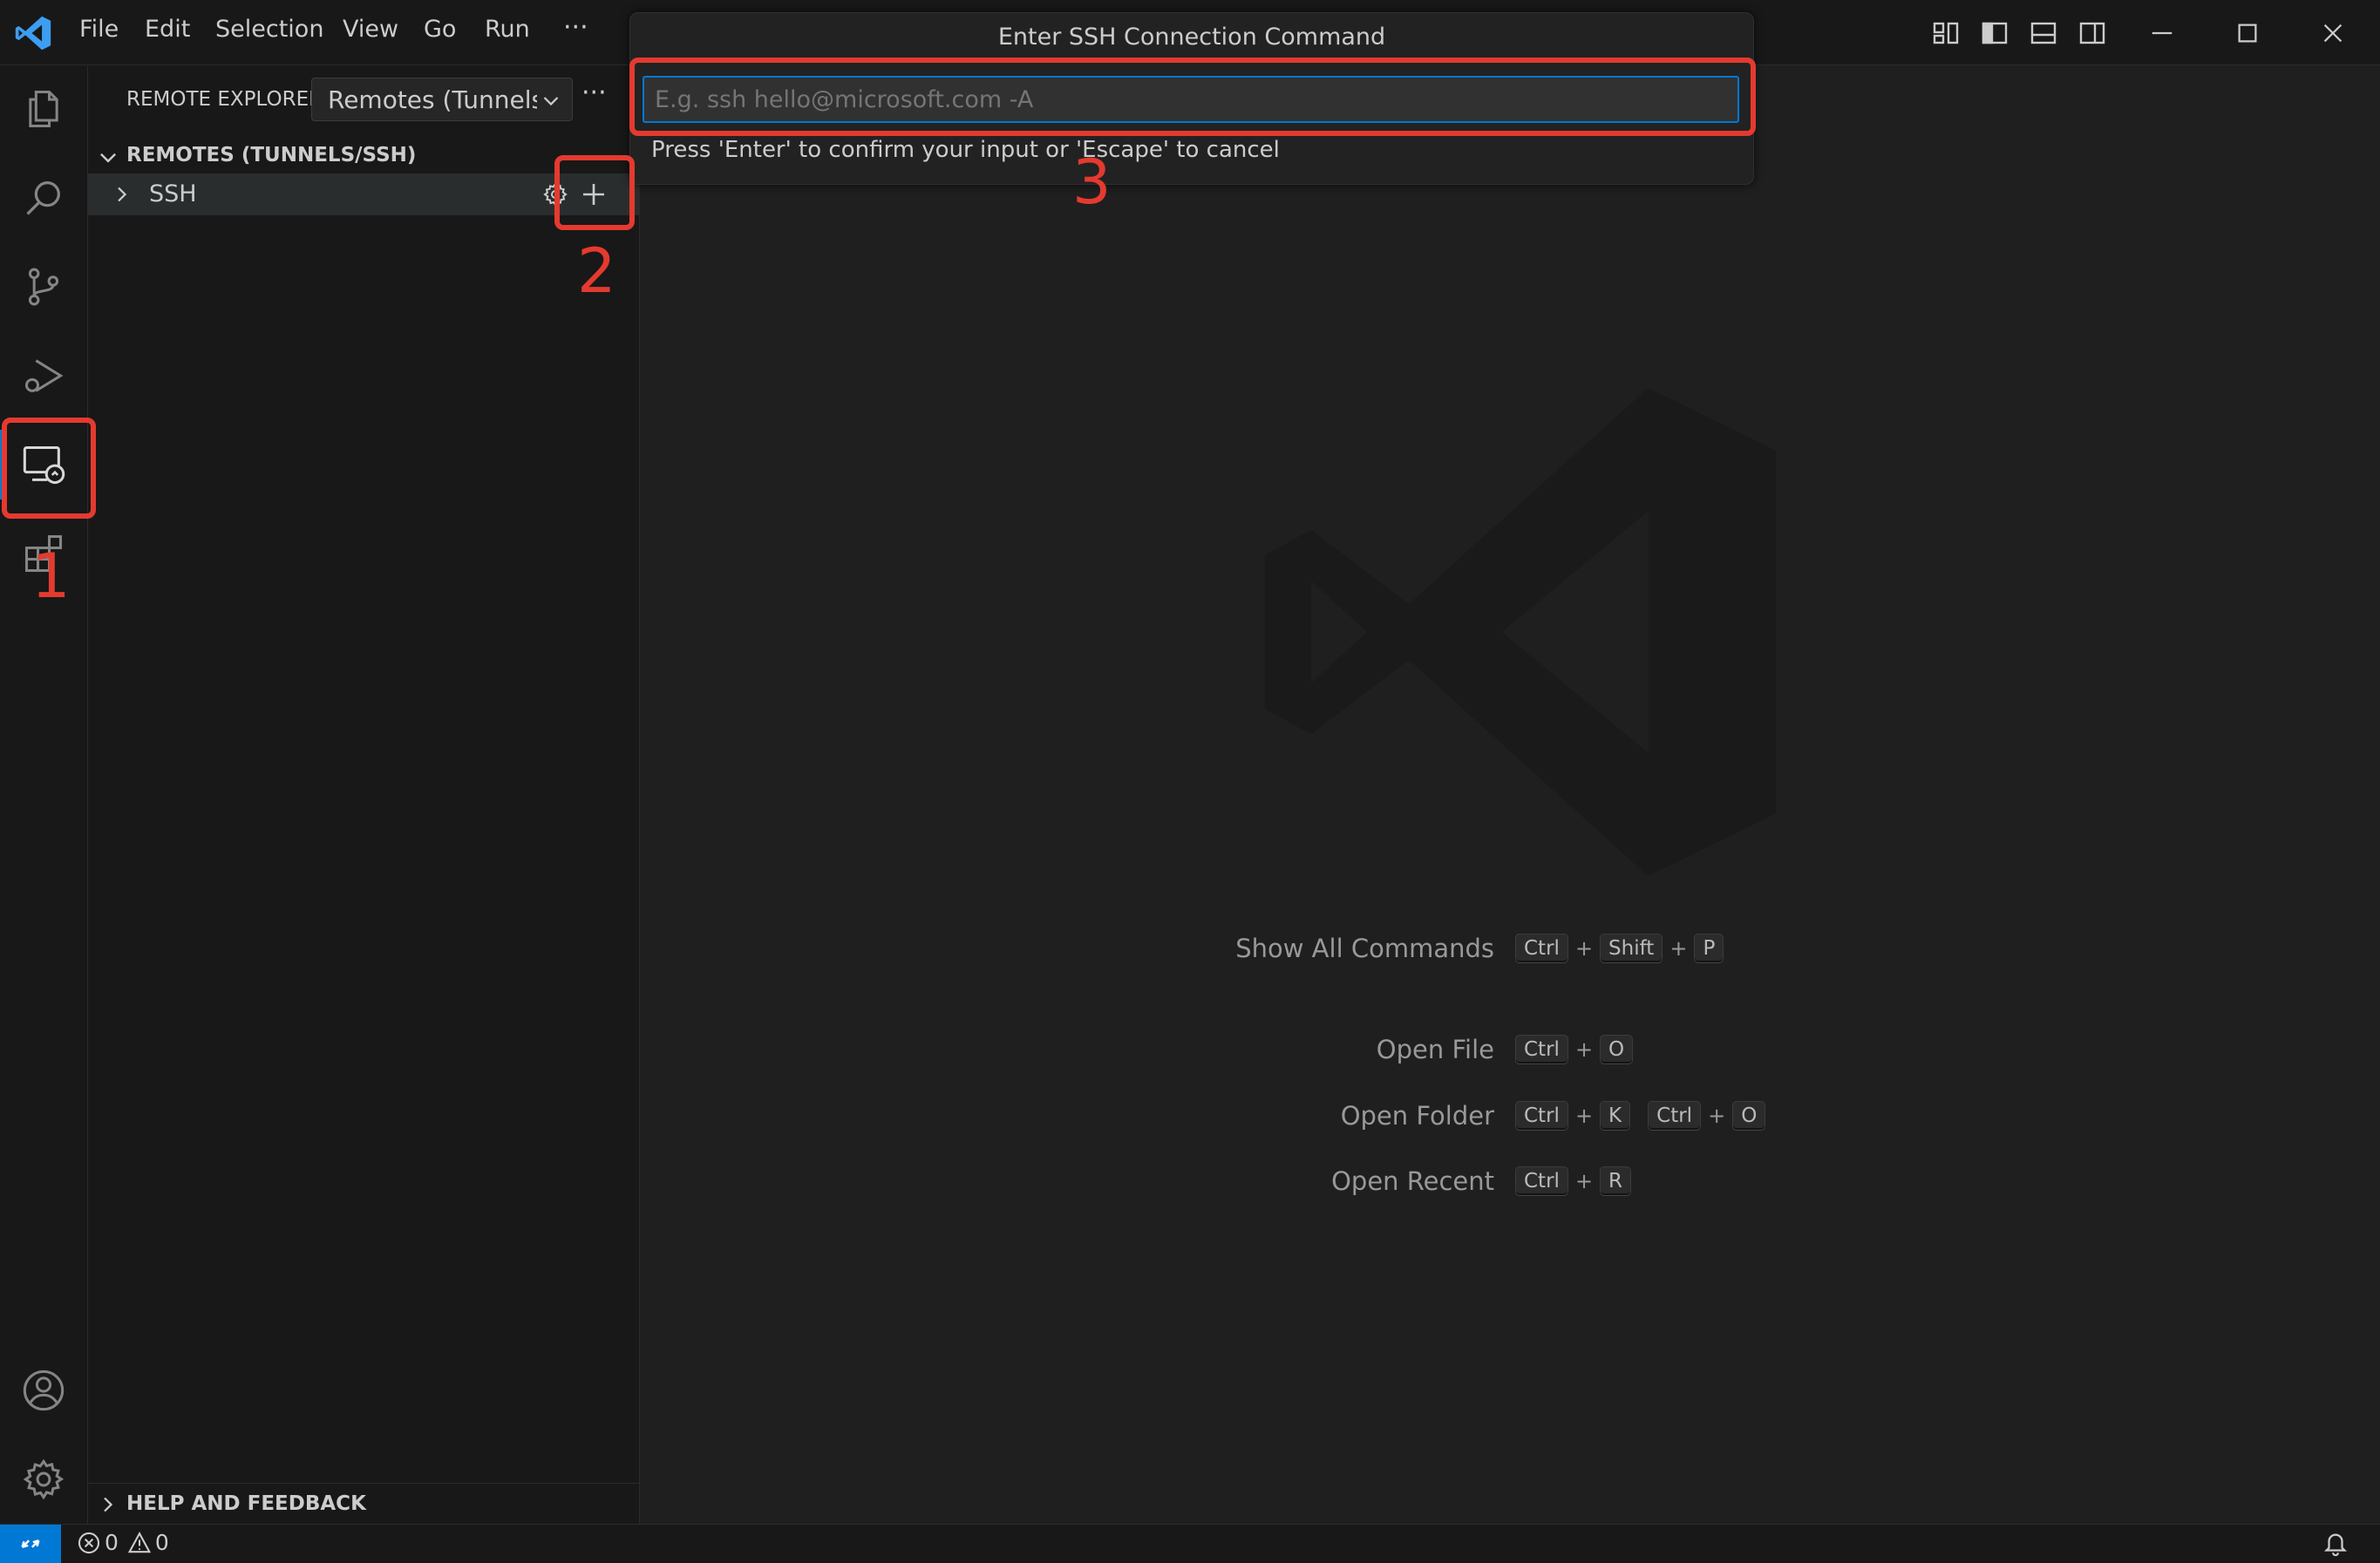 The height and width of the screenshot is (1563, 2380). I want to click on source-control-icon, so click(43, 287).